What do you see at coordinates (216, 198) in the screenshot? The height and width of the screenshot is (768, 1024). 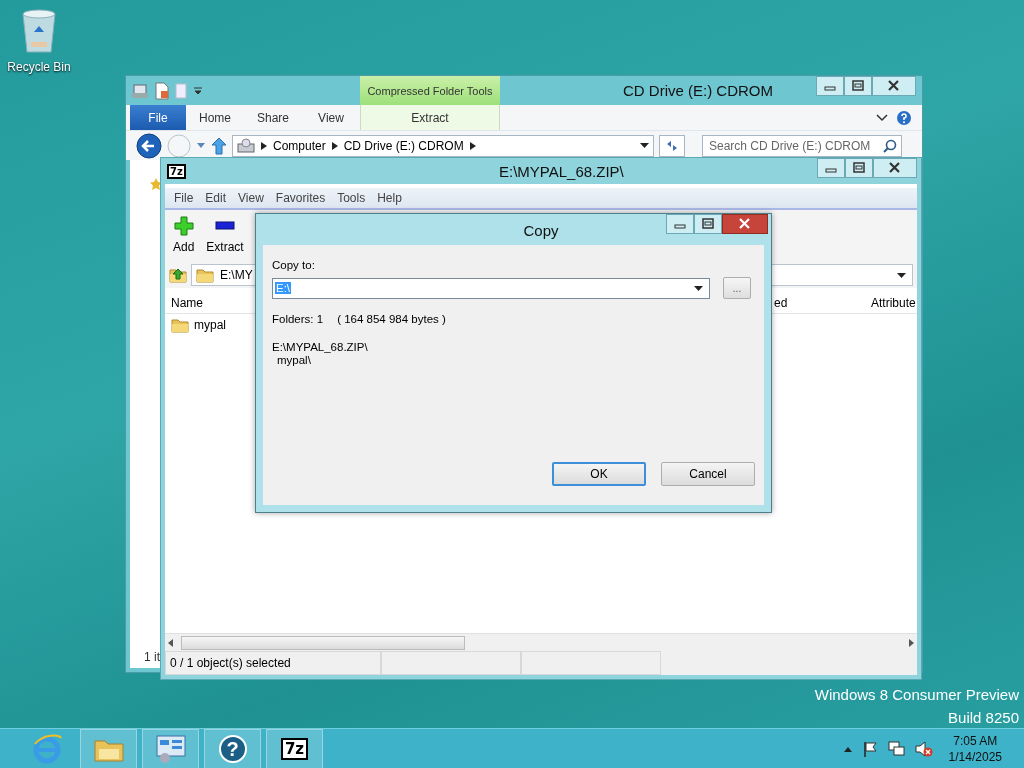 I see `menu-item: Edit` at bounding box center [216, 198].